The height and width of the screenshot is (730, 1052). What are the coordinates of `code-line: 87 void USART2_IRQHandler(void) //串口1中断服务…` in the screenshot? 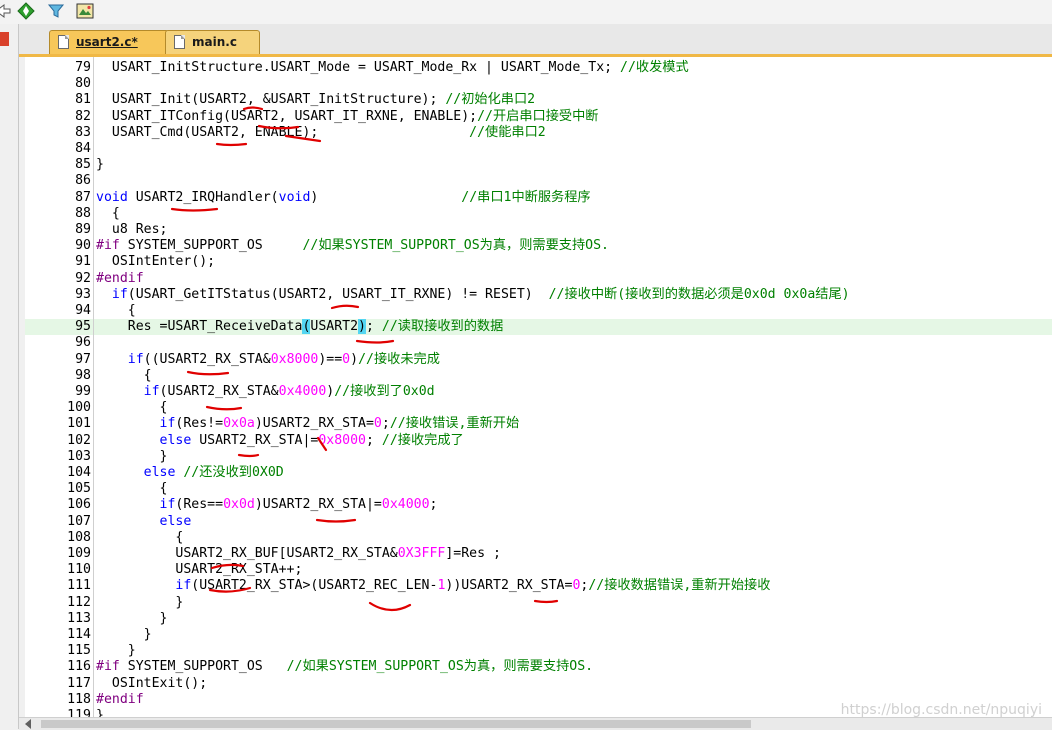 It's located at (538, 198).